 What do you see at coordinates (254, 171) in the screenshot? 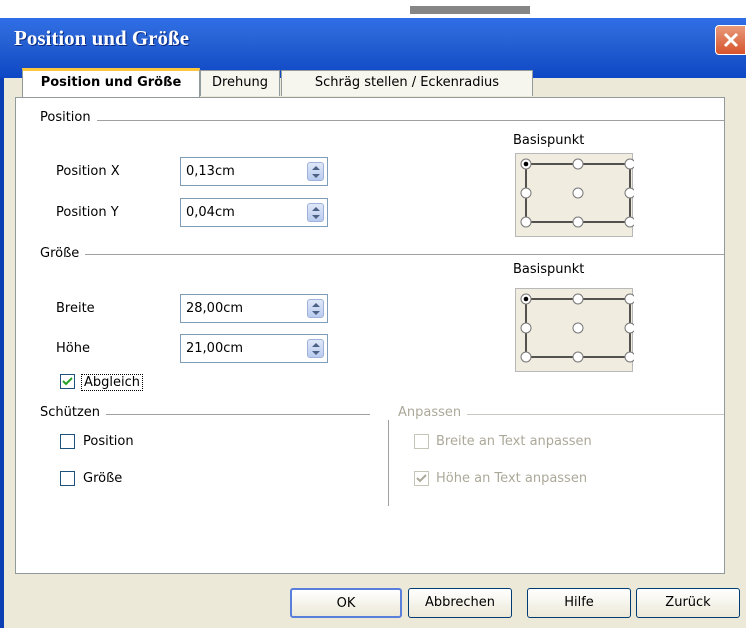
I see `position-x-field: 0,13cm` at bounding box center [254, 171].